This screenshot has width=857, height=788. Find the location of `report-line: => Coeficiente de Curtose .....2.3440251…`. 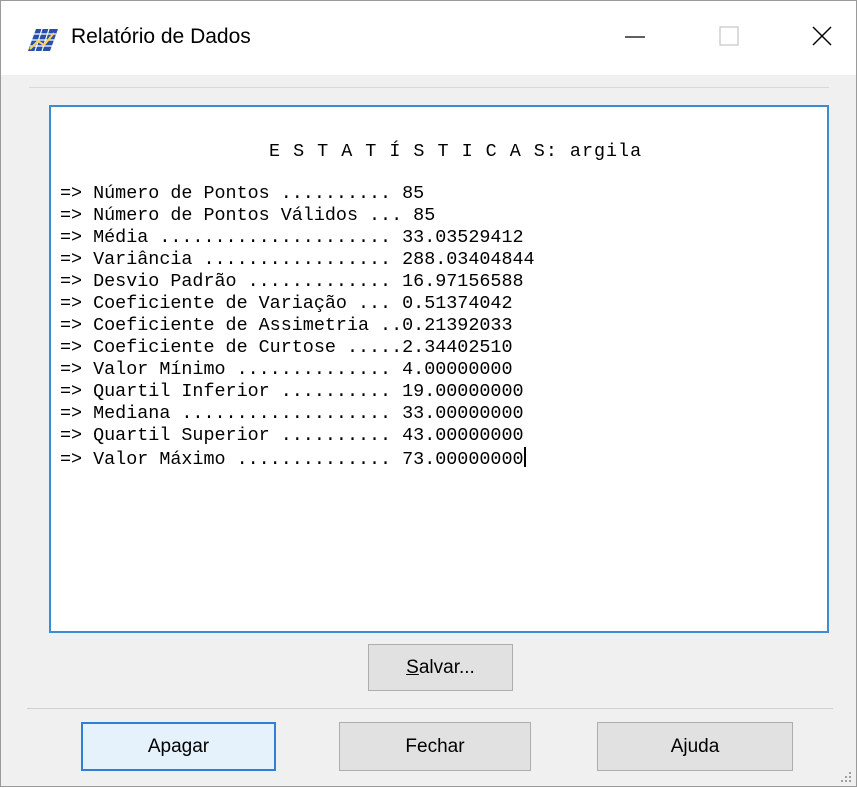

report-line: => Coeficiente de Curtose .....2.3440251… is located at coordinates (286, 347).